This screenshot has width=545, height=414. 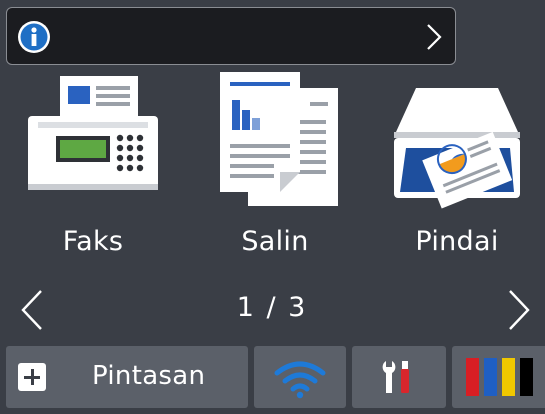 What do you see at coordinates (231, 36) in the screenshot?
I see `info-bar` at bounding box center [231, 36].